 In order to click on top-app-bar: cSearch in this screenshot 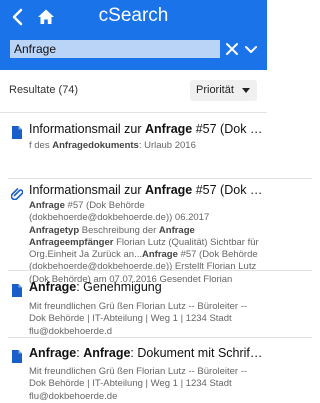, I will do `click(133, 35)`.